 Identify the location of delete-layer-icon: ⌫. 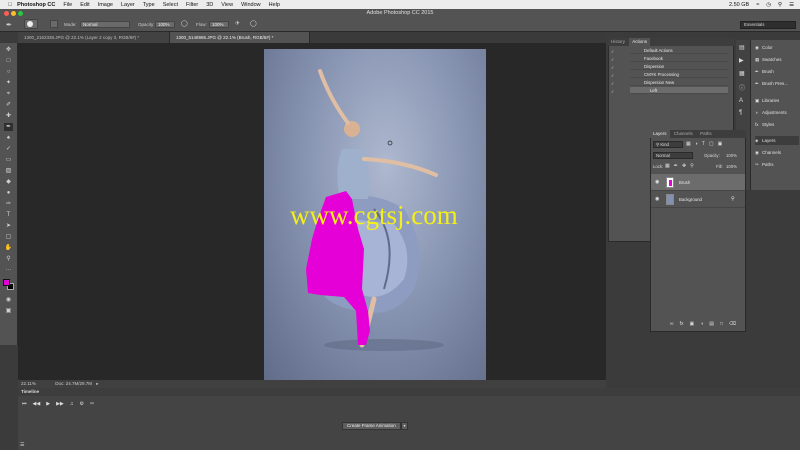
(732, 324).